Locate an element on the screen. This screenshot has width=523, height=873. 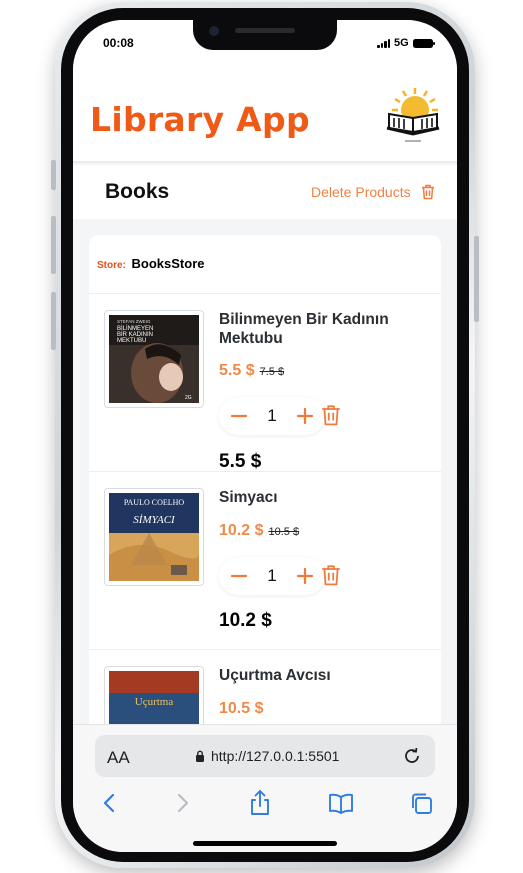
chevron-left-icon is located at coordinates (109, 803).